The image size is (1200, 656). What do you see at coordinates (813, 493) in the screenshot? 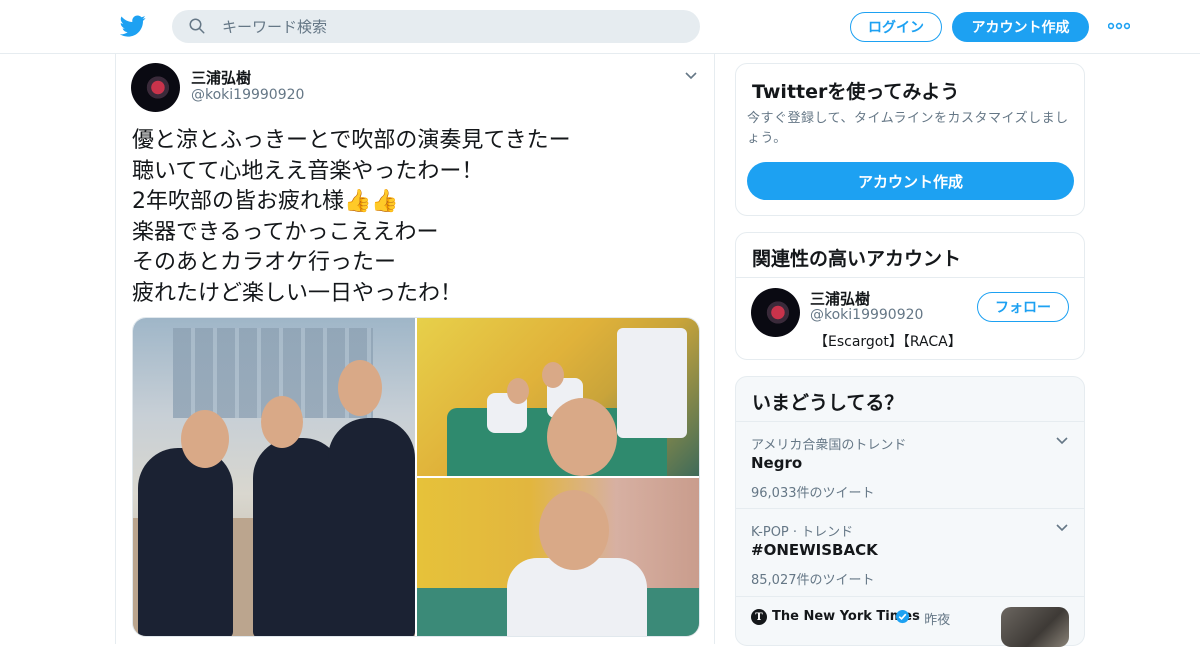
I see `trend-count: 96,033件のツイート` at bounding box center [813, 493].